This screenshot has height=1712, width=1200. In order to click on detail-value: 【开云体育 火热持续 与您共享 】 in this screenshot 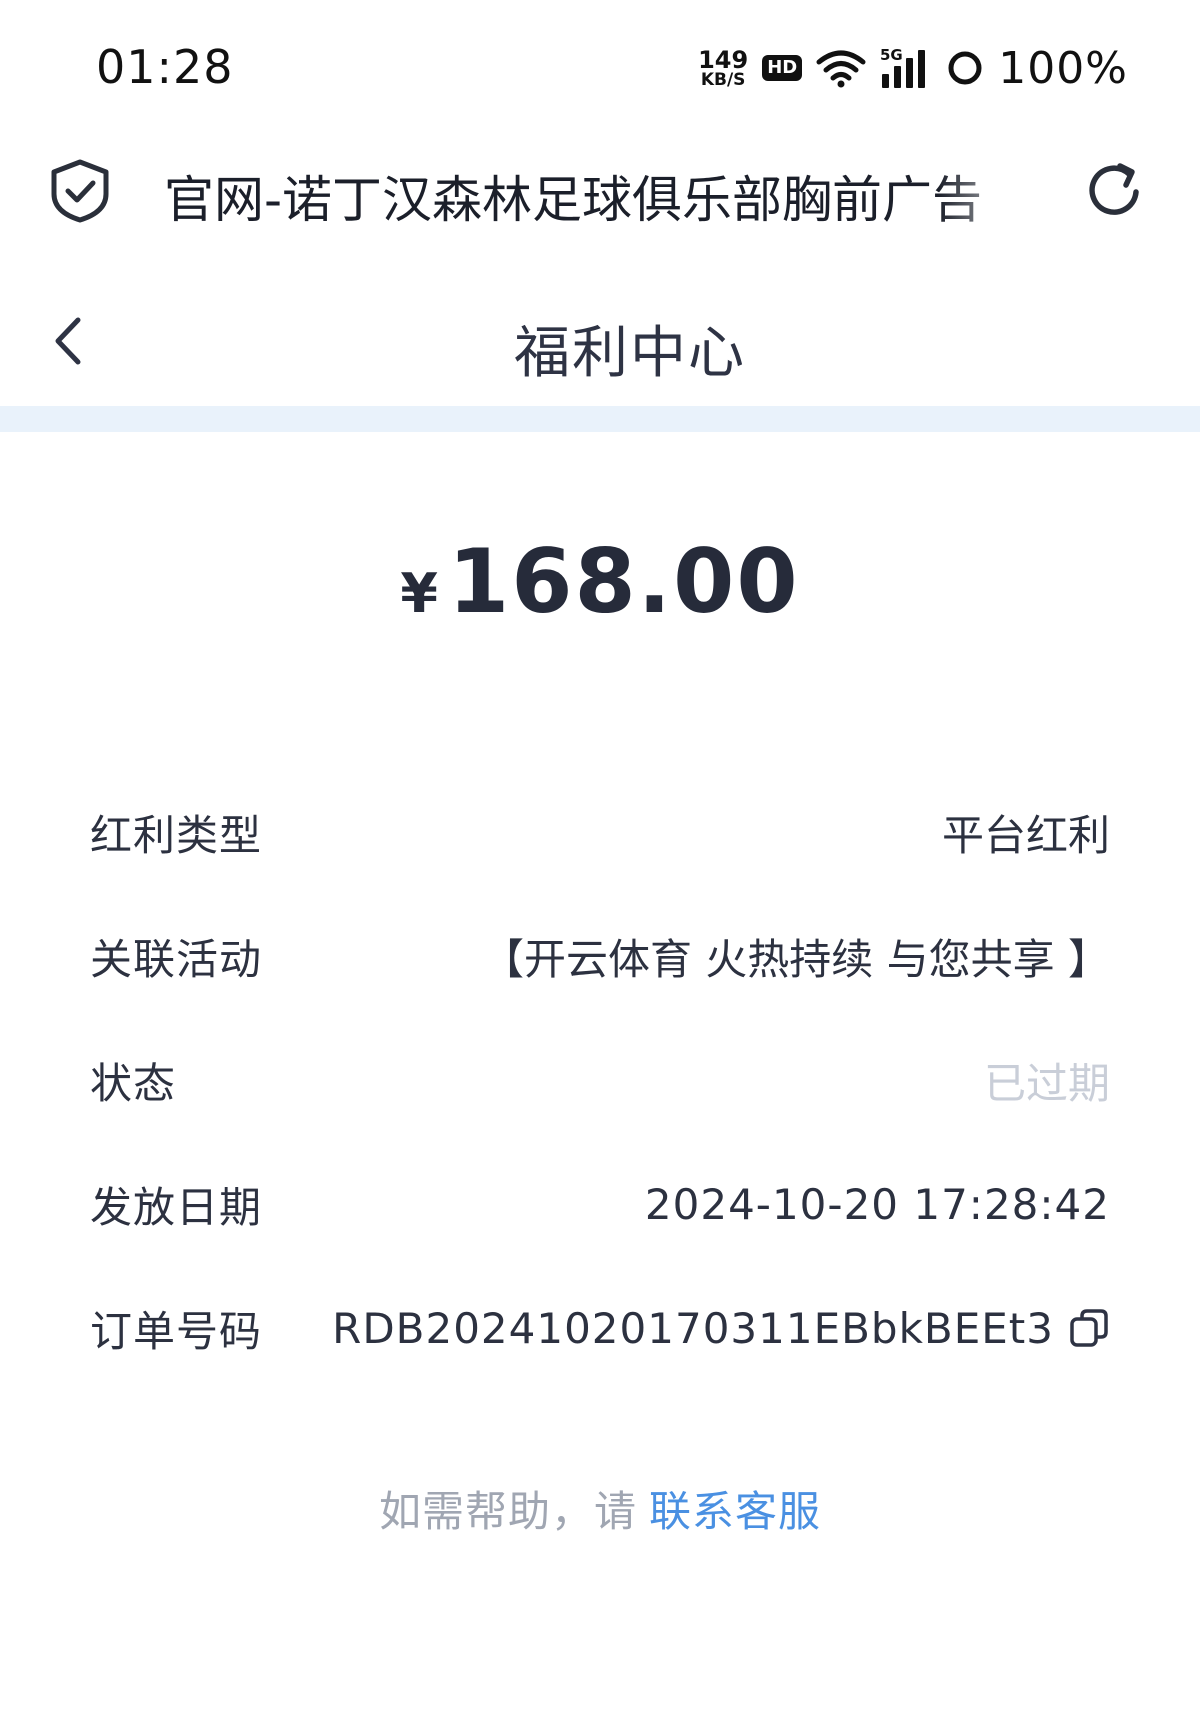, I will do `click(795, 959)`.